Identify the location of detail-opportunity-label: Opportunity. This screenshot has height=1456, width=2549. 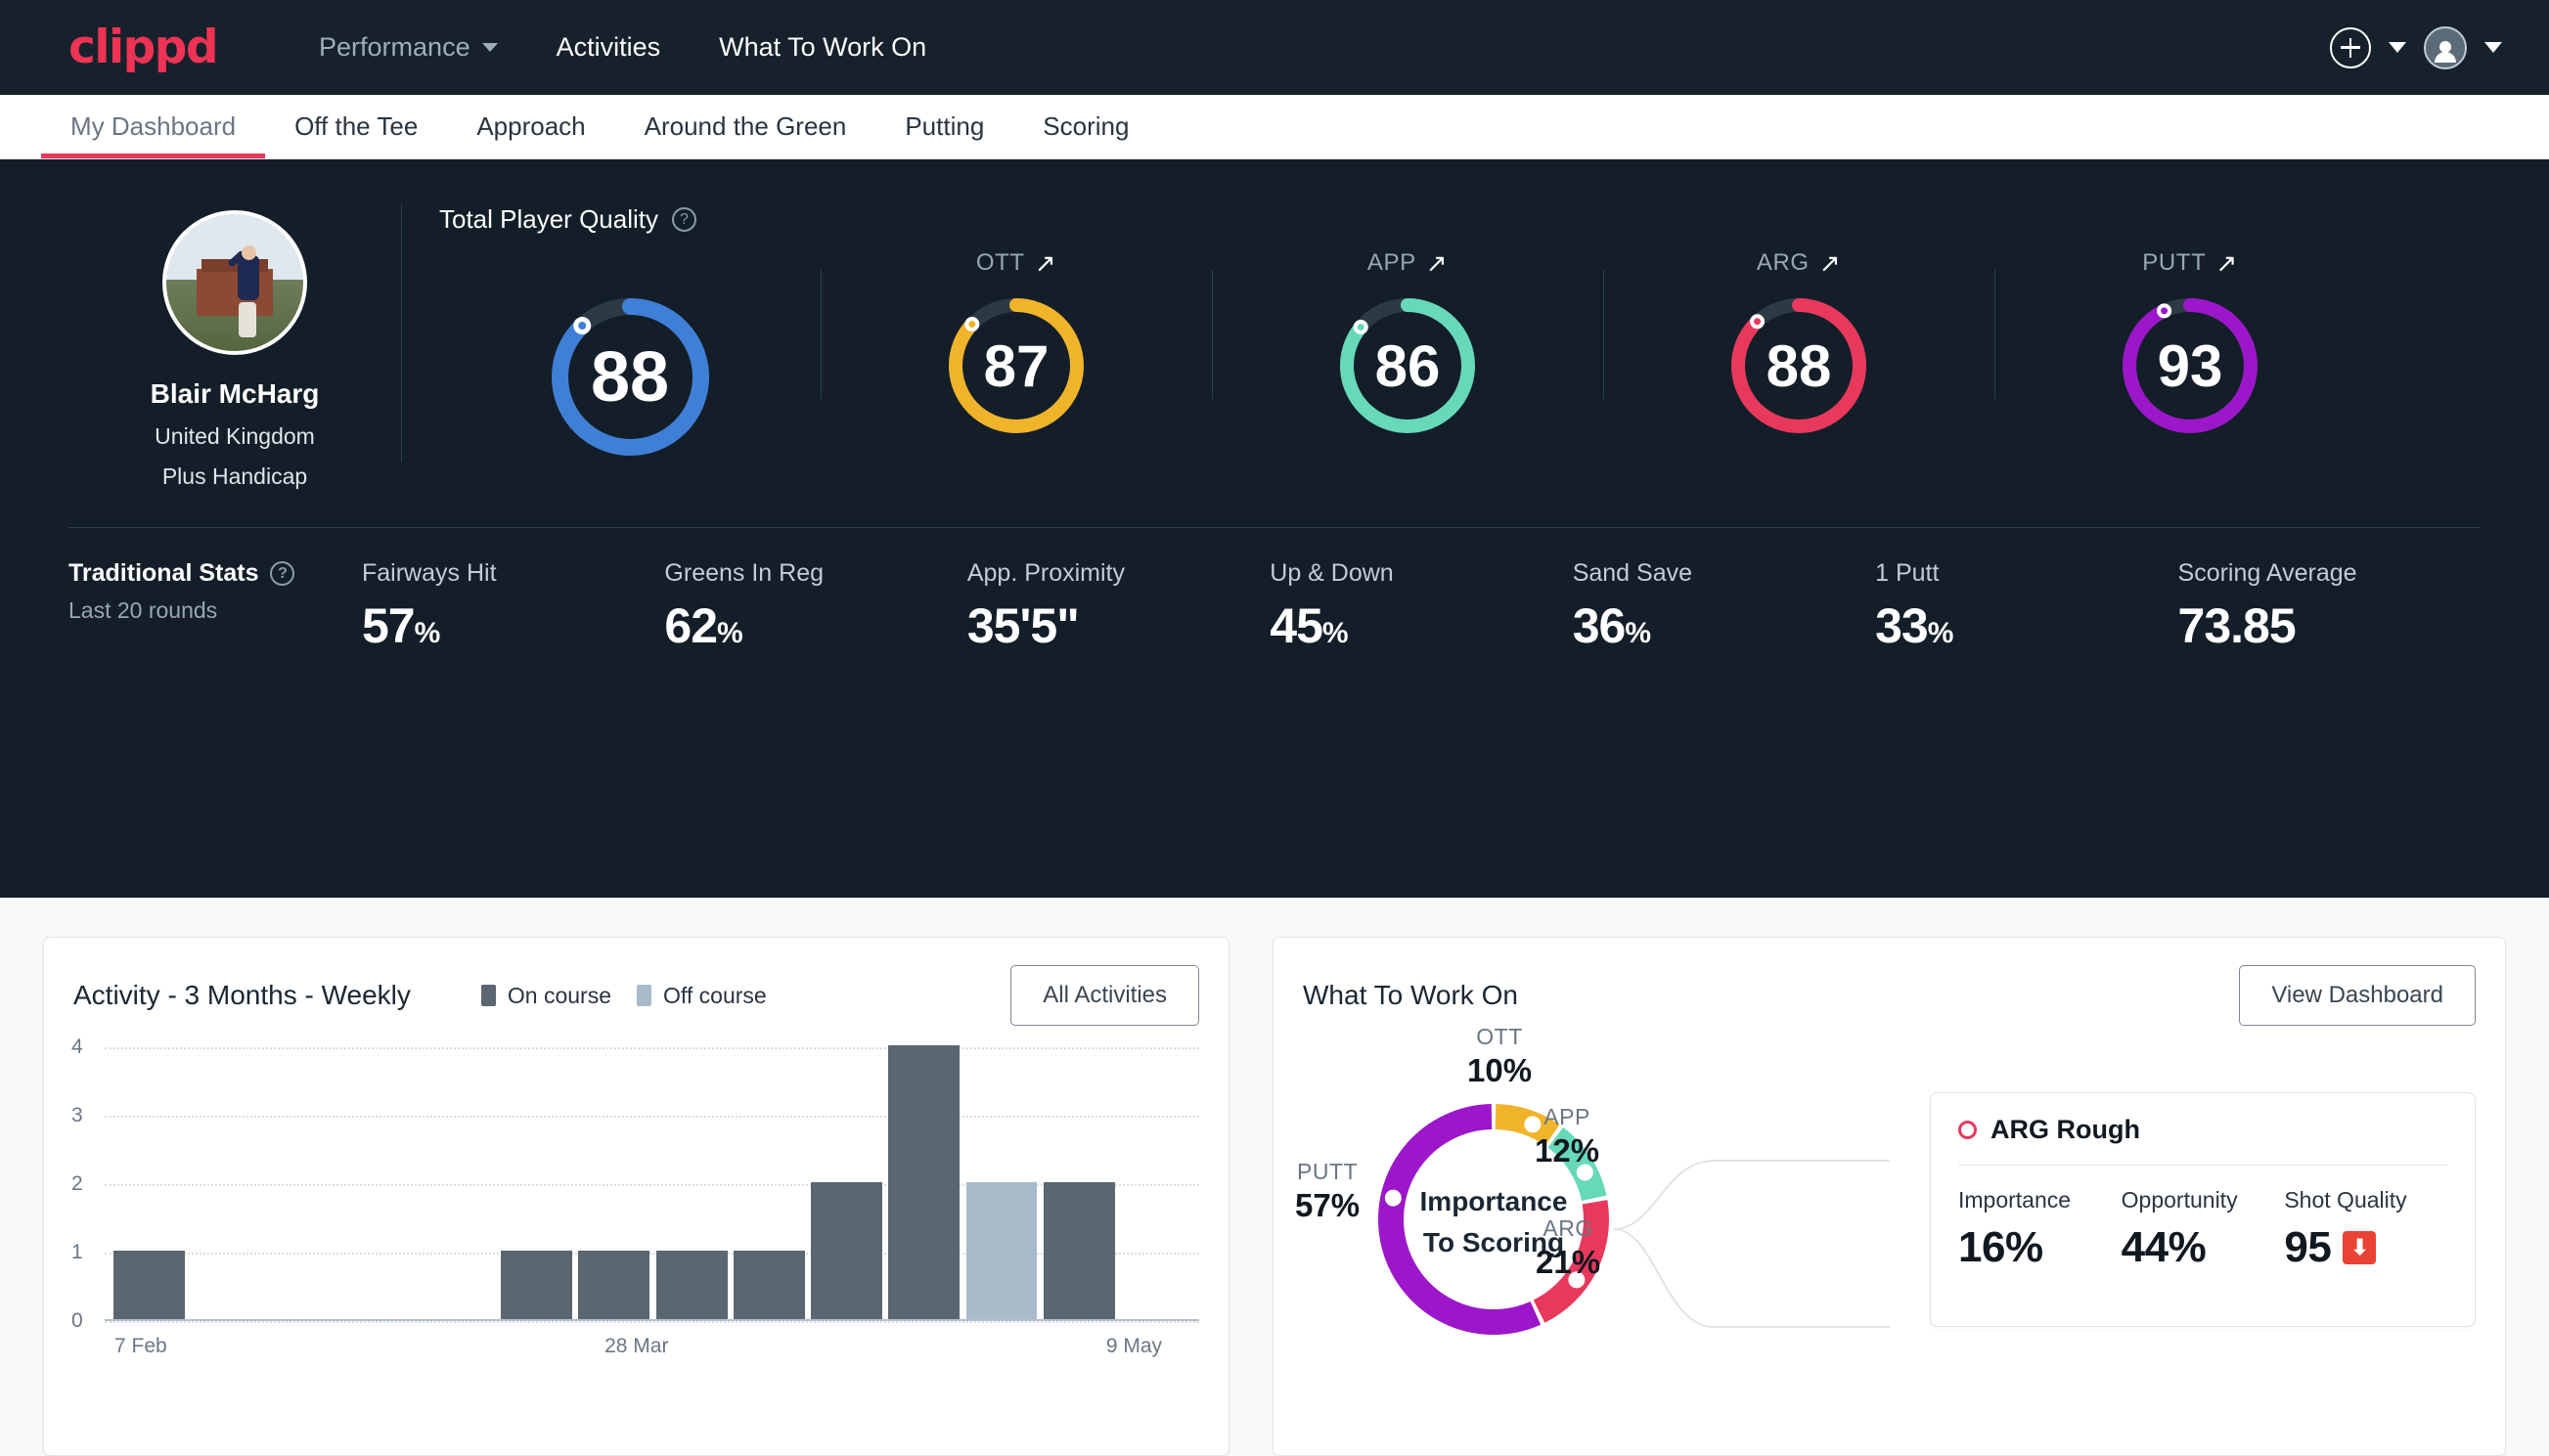
(2180, 1200).